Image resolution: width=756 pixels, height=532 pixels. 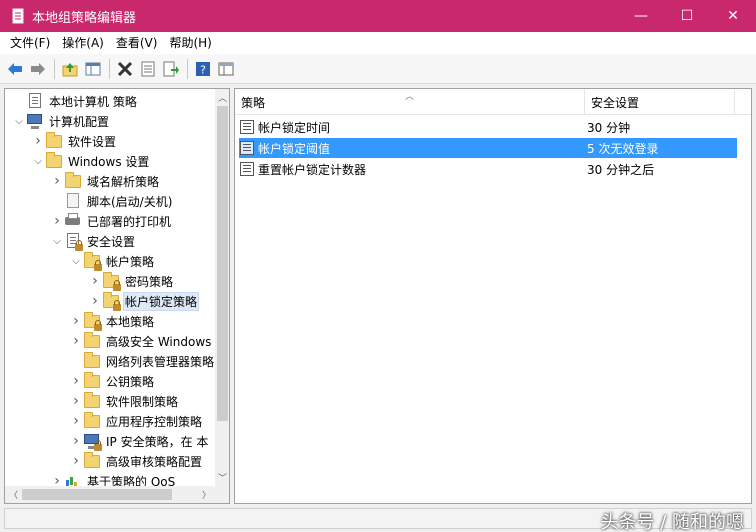 I want to click on tree-item: ⌵ 计算机配置, so click(x=110, y=121).